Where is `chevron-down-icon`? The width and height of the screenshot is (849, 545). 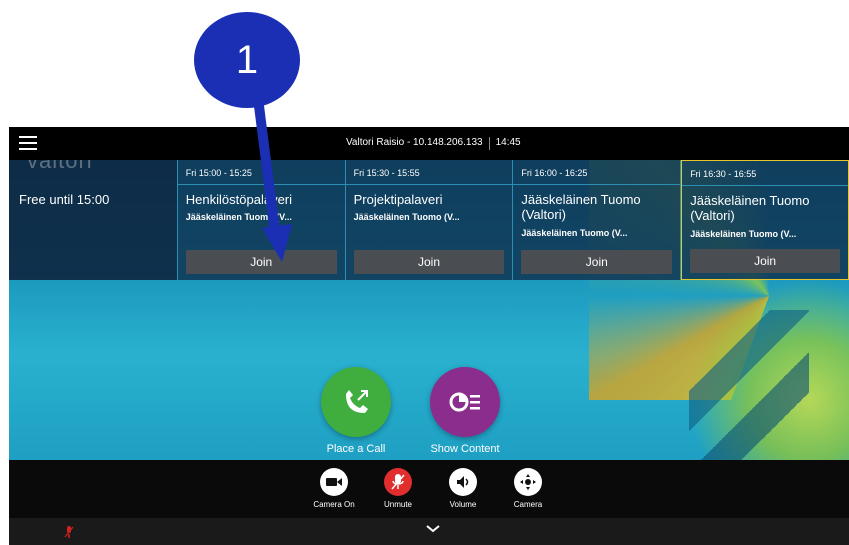
chevron-down-icon is located at coordinates (433, 529).